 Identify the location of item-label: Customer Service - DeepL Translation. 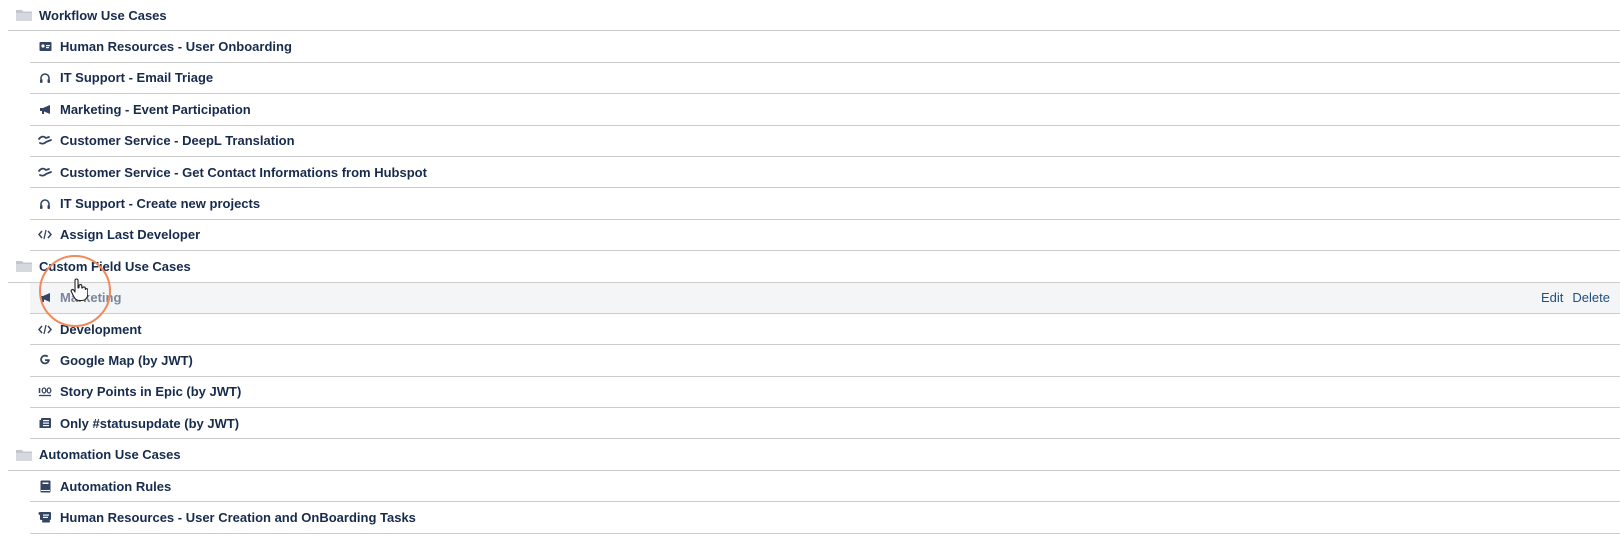
(177, 141).